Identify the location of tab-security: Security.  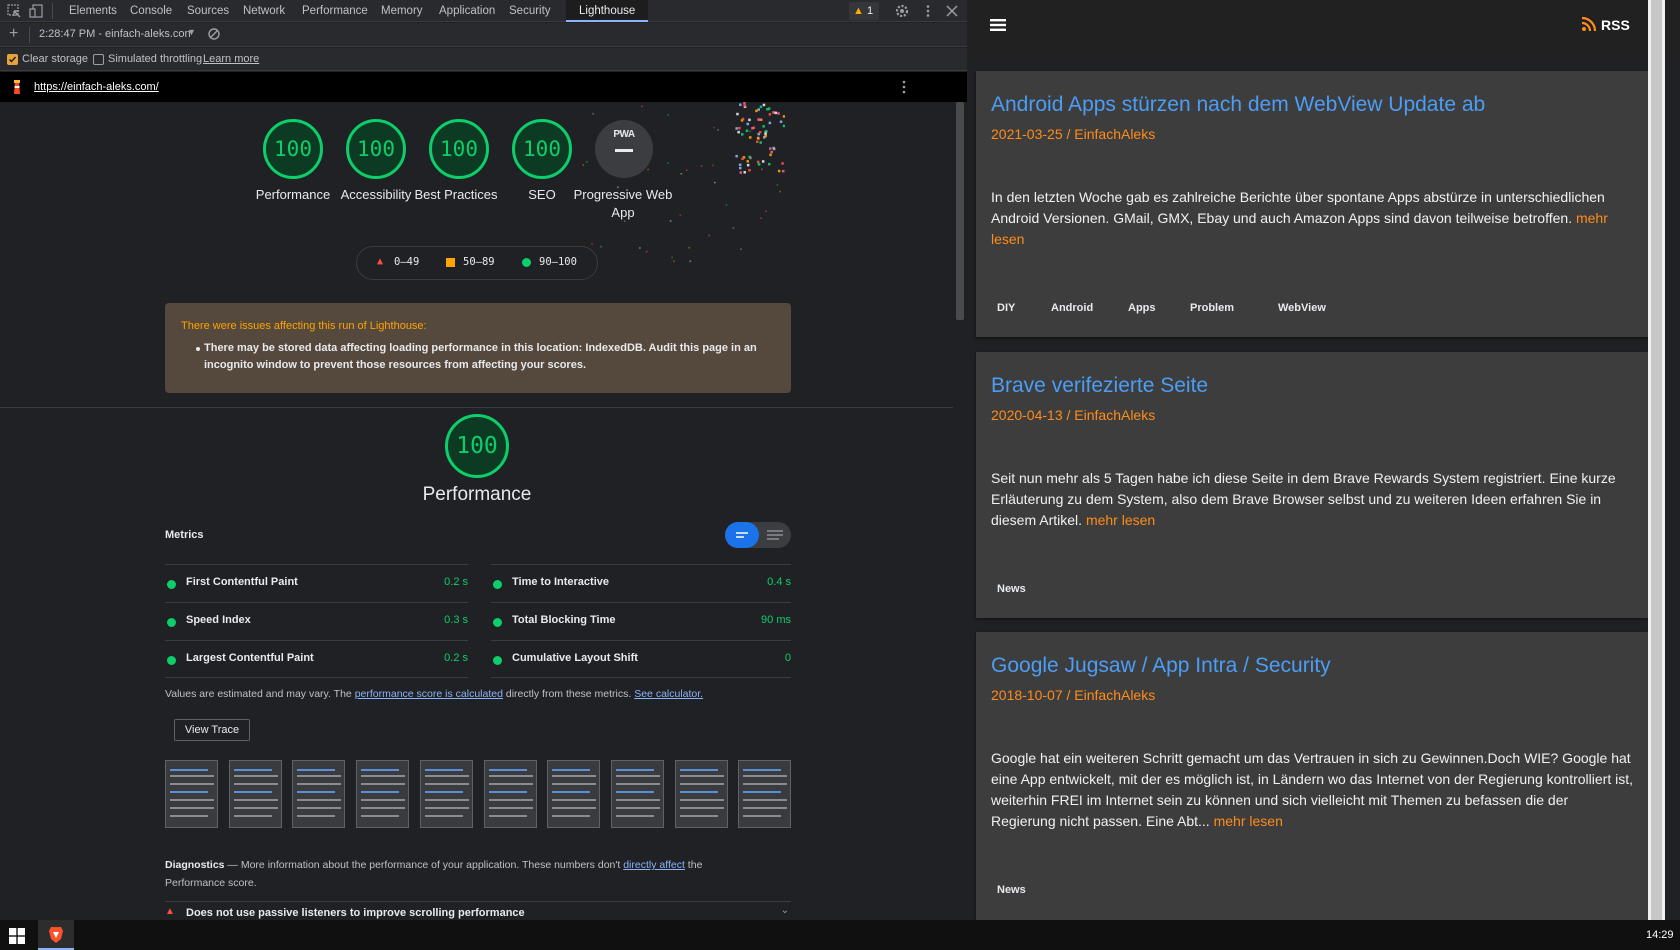
(530, 11).